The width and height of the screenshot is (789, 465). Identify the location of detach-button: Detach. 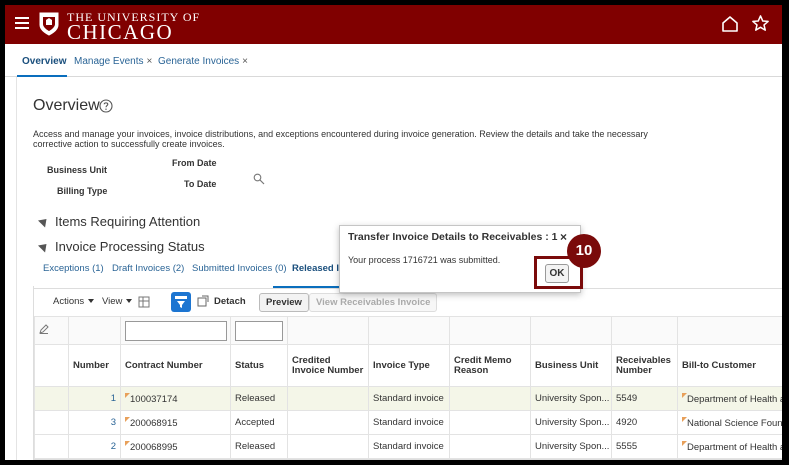
(230, 301).